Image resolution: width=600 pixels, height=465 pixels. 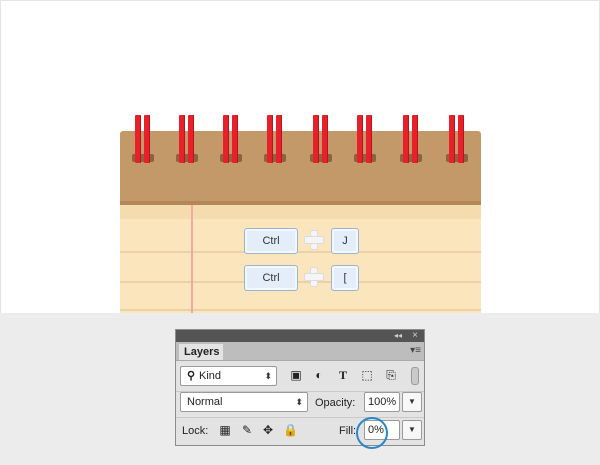 What do you see at coordinates (247, 430) in the screenshot?
I see `lock-paint-icon: ✎` at bounding box center [247, 430].